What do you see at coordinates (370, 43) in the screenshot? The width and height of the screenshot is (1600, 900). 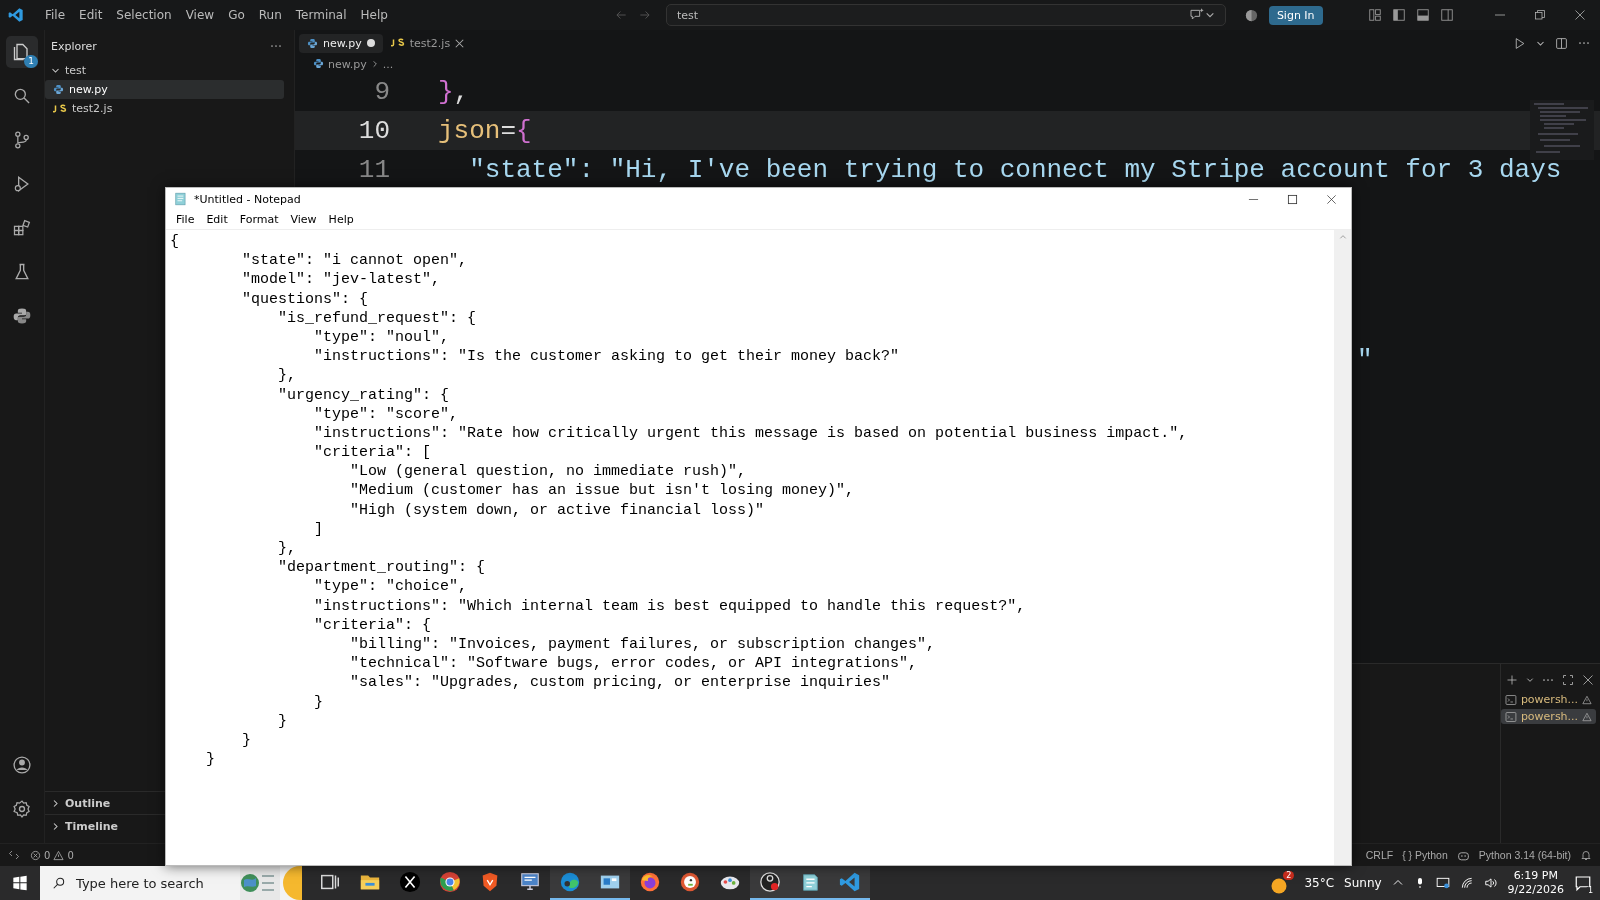 I see `unsaved-dot-icon` at bounding box center [370, 43].